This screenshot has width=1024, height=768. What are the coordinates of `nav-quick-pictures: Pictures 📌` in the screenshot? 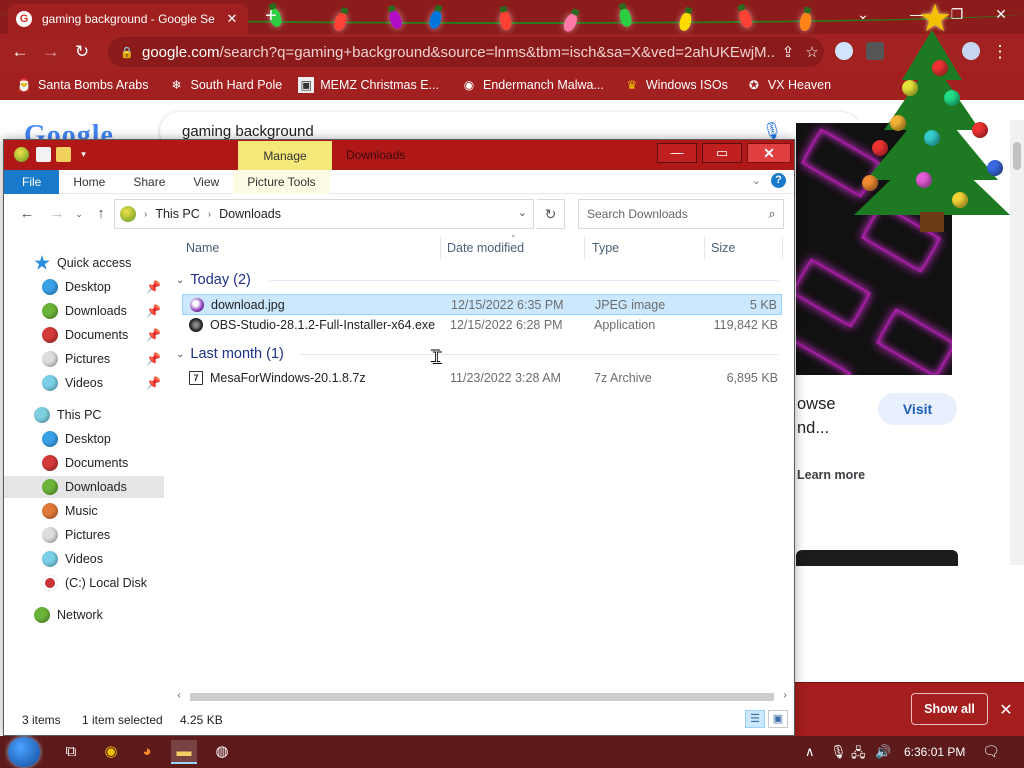 It's located at (84, 359).